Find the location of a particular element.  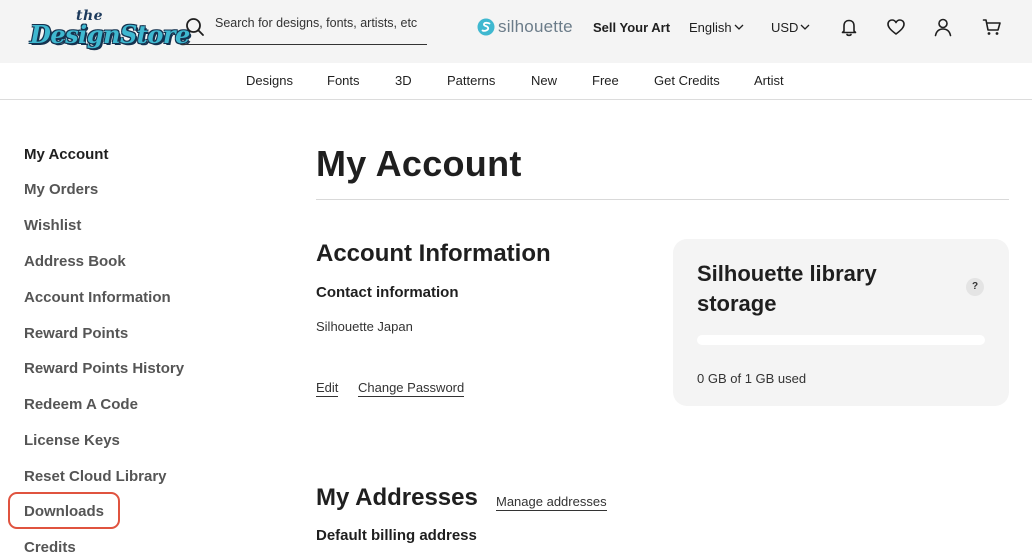

change-password-link: Change Password is located at coordinates (411, 388).